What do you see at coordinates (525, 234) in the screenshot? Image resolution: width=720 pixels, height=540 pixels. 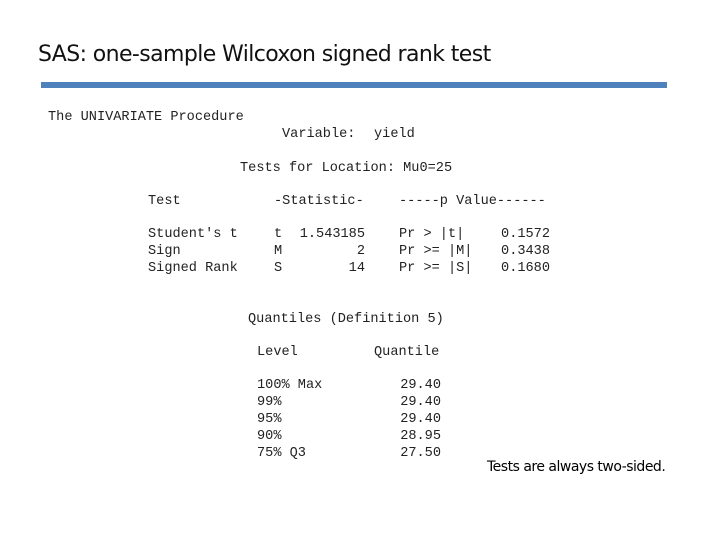 I see `p-value: 0.1572` at bounding box center [525, 234].